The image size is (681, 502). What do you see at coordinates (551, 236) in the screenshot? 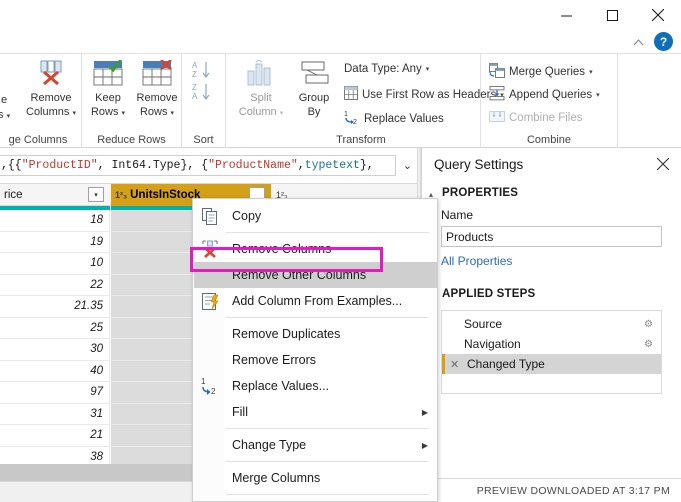
I see `query-name-input: Products` at bounding box center [551, 236].